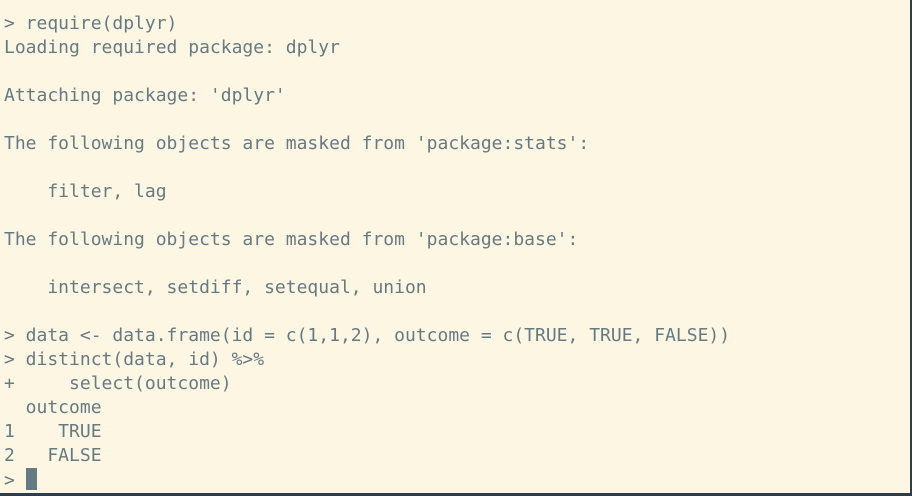 This screenshot has width=912, height=496. I want to click on output-table-row: 2 FALSE, so click(53, 455).